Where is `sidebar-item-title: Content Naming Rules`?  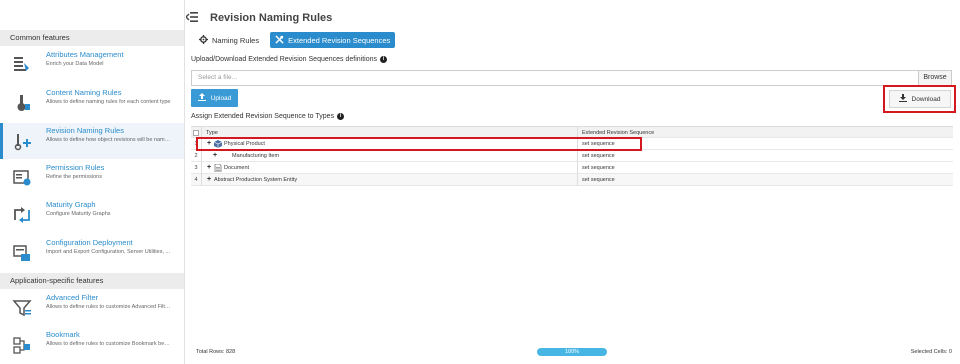 sidebar-item-title: Content Naming Rules is located at coordinates (84, 92).